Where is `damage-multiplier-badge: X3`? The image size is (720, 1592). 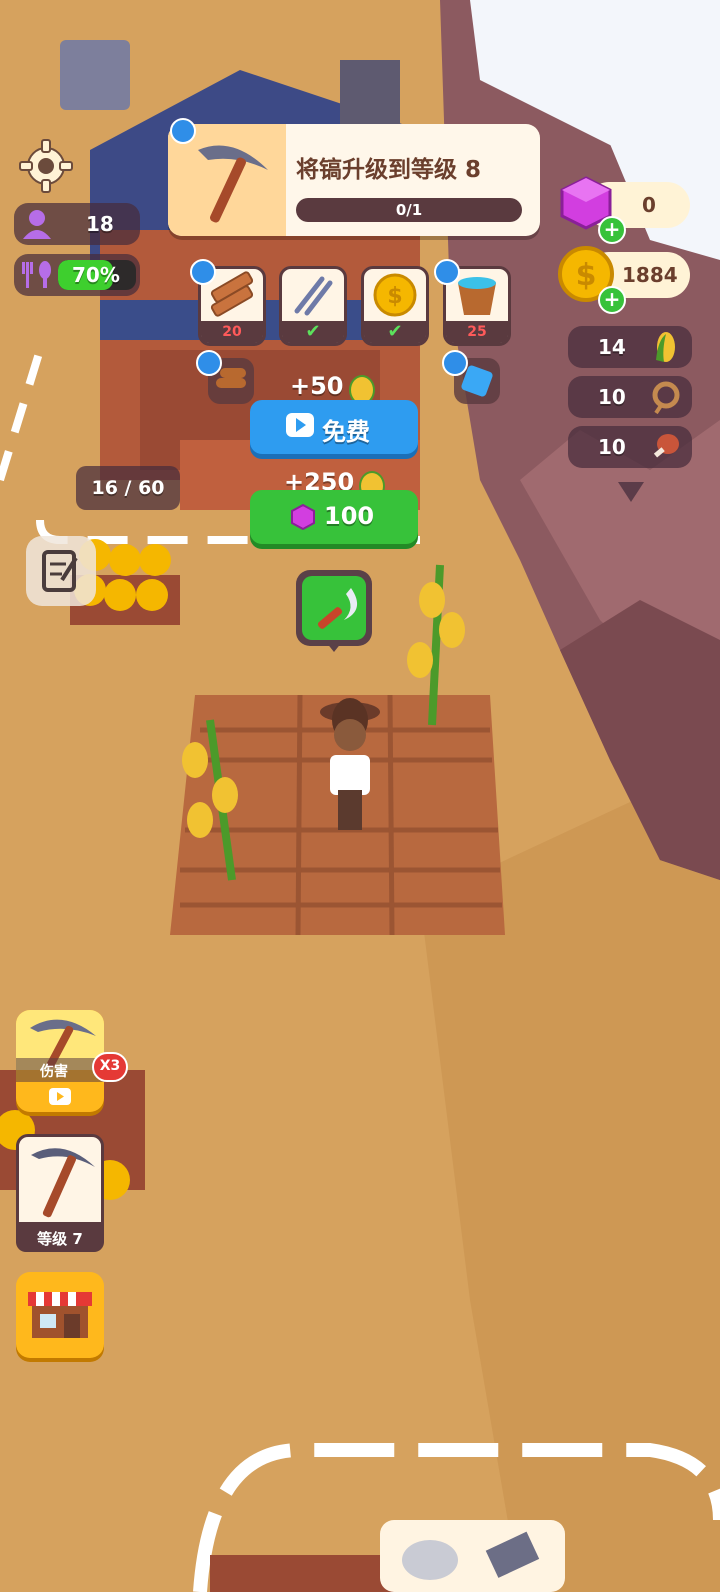
damage-multiplier-badge: X3 is located at coordinates (110, 1067).